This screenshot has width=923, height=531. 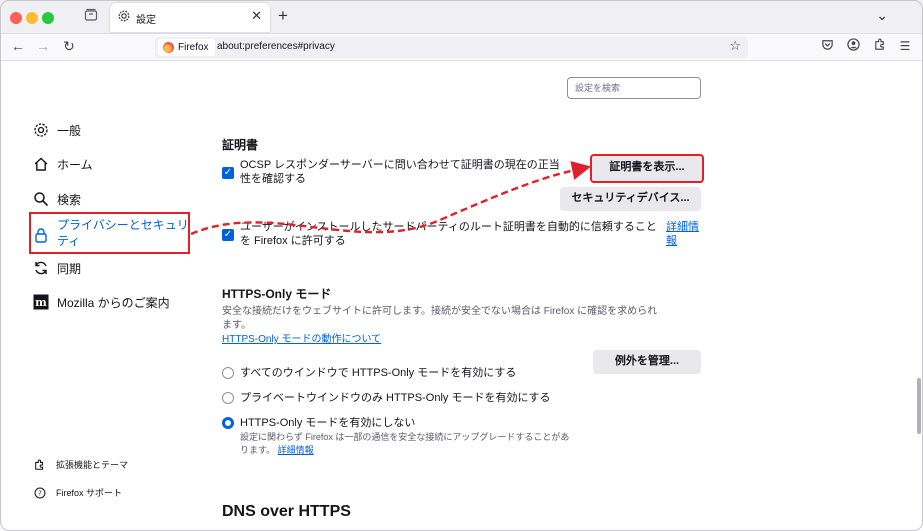 I want to click on sidebar-item-label: 一般, so click(x=69, y=130).